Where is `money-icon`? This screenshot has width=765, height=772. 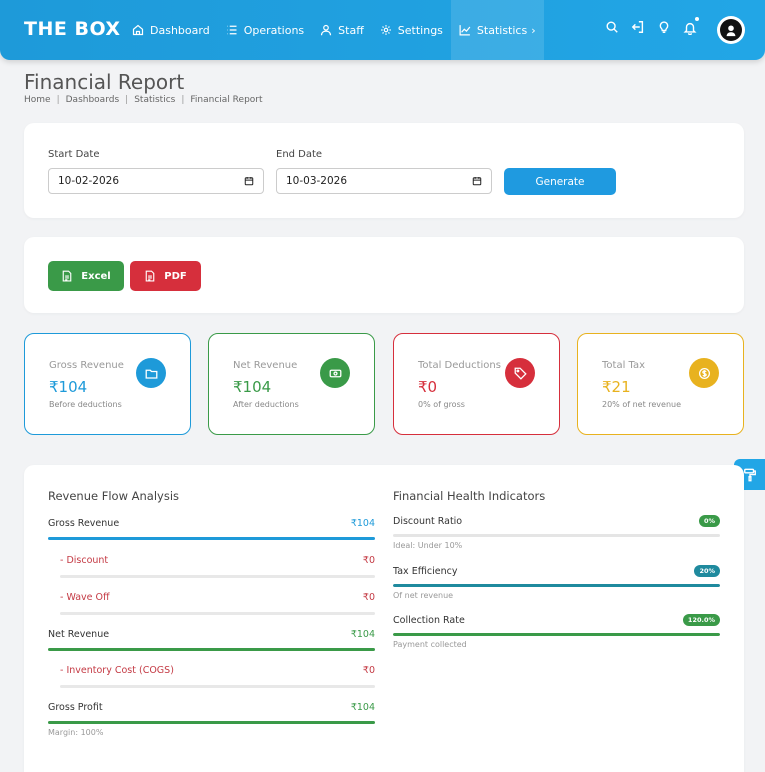 money-icon is located at coordinates (335, 373).